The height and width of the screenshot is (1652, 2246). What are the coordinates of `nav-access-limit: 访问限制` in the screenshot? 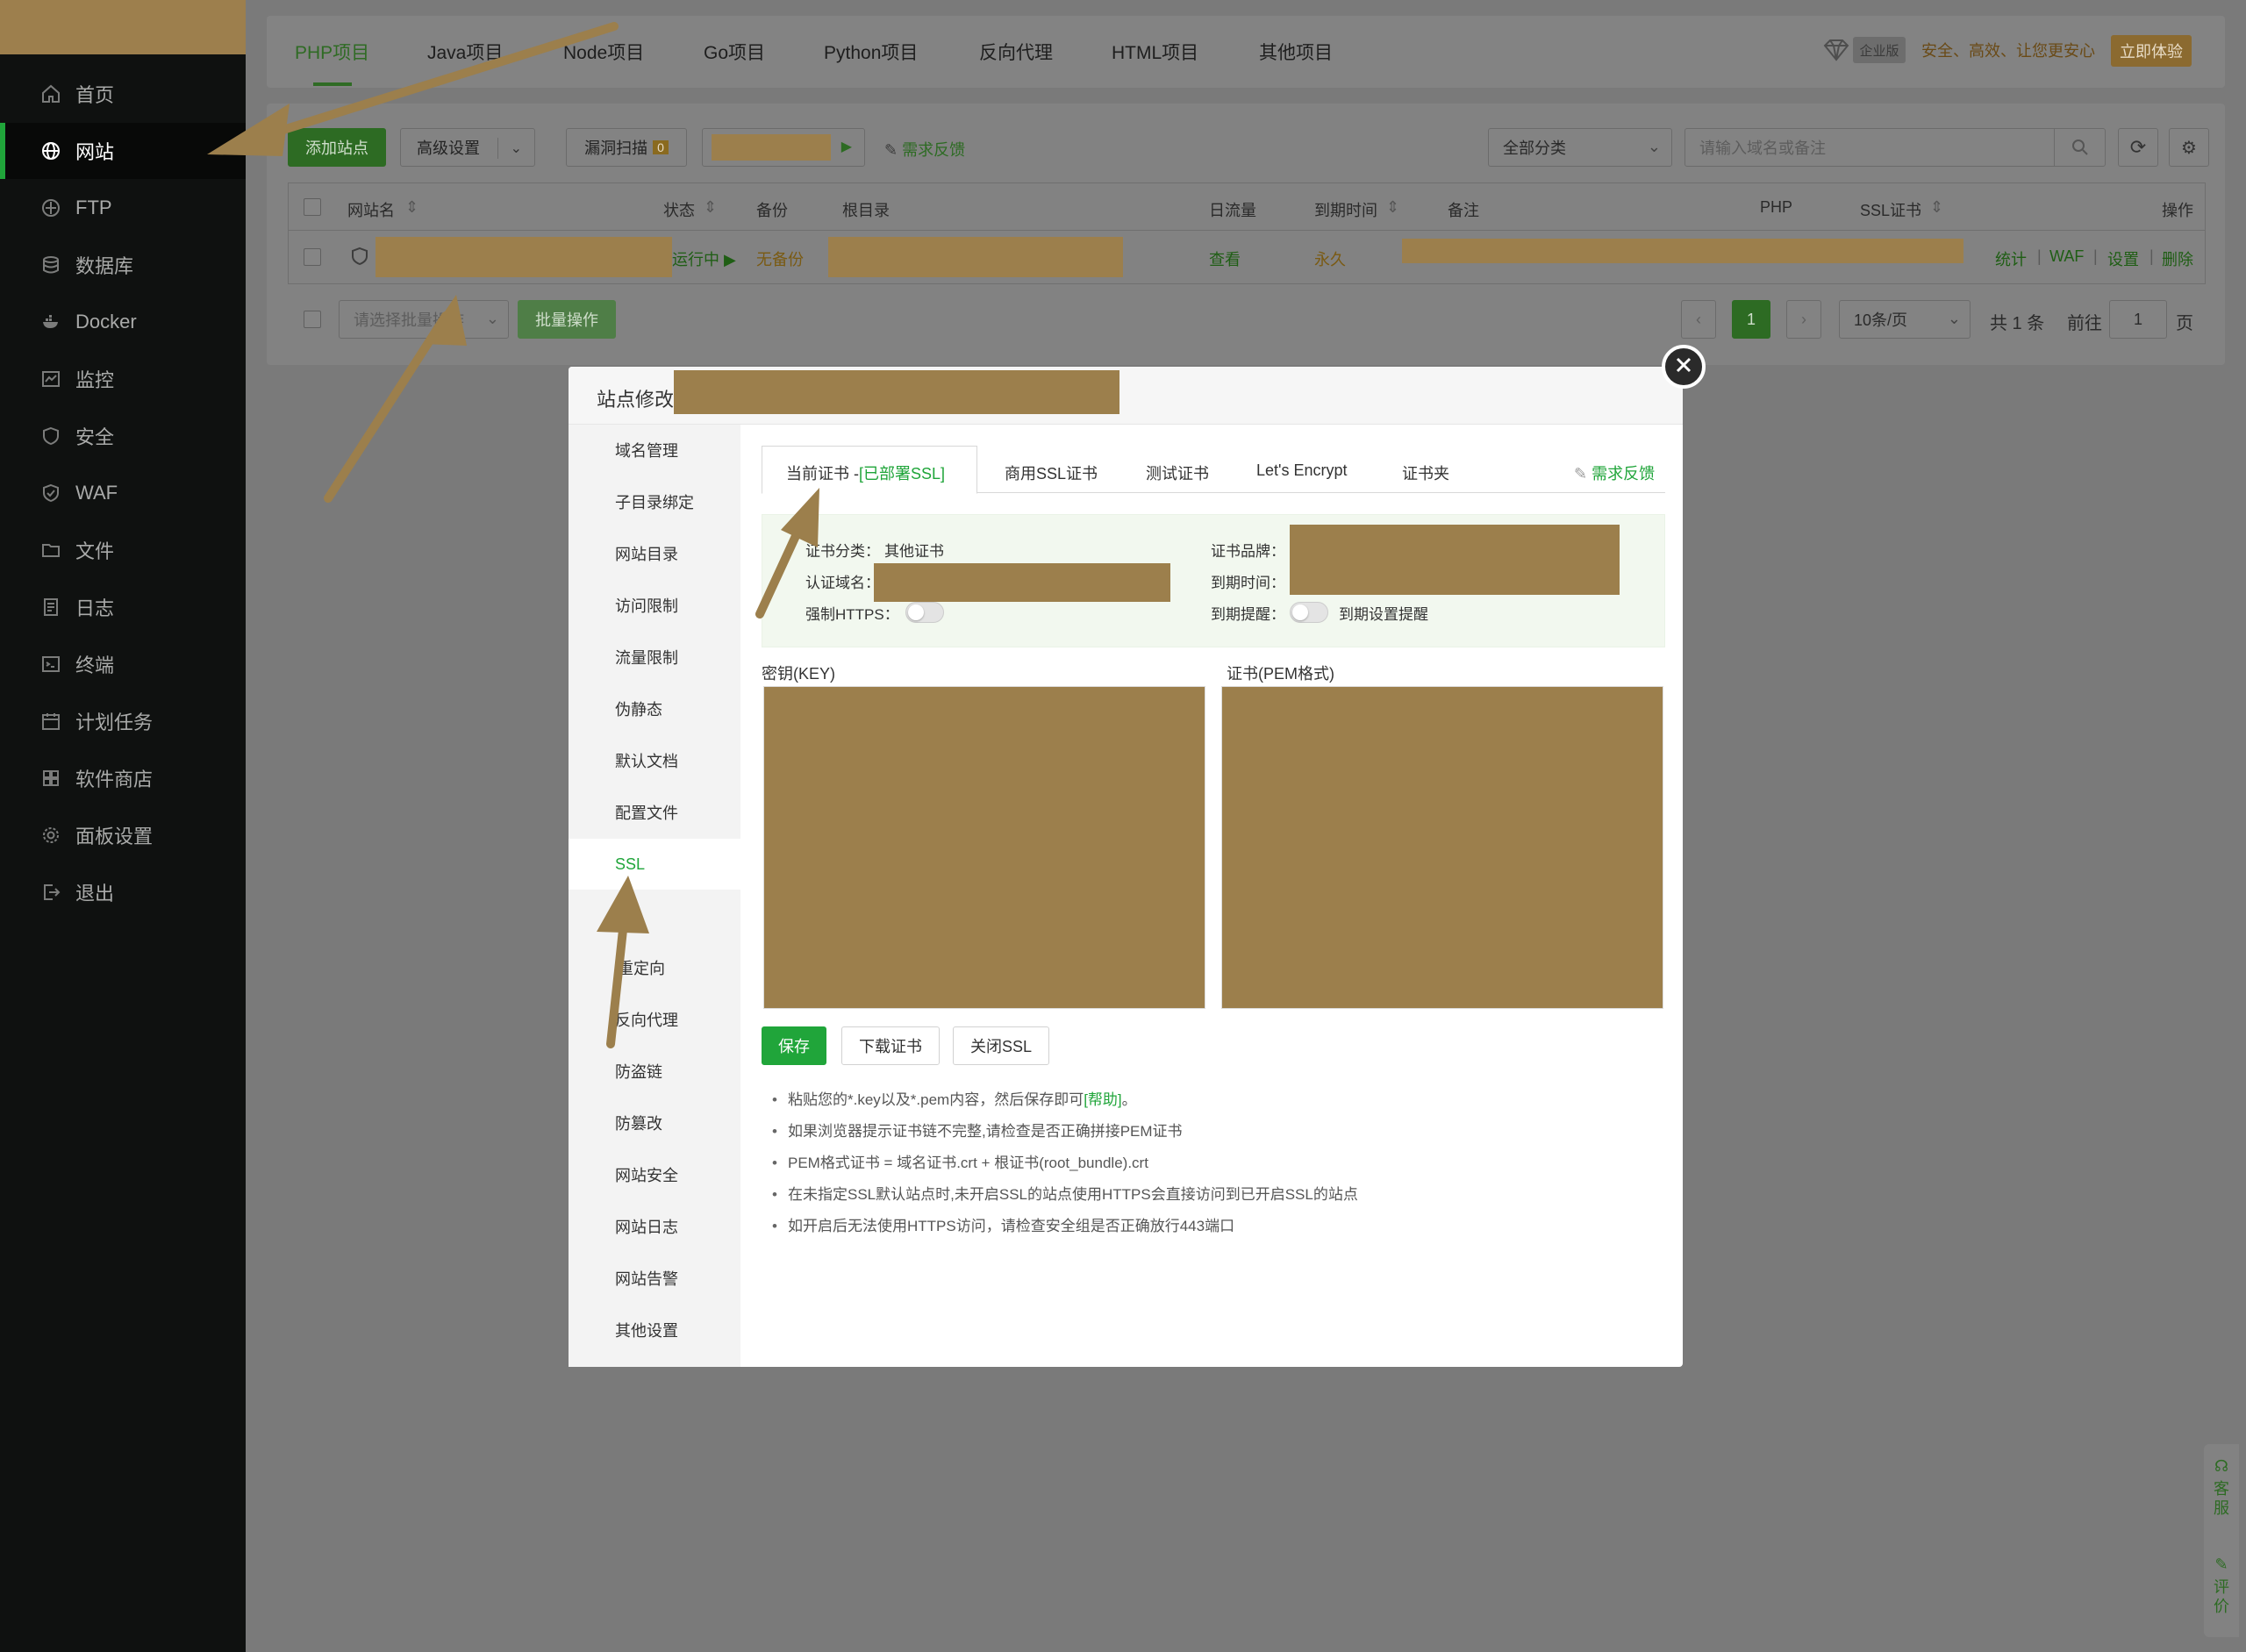 It's located at (654, 606).